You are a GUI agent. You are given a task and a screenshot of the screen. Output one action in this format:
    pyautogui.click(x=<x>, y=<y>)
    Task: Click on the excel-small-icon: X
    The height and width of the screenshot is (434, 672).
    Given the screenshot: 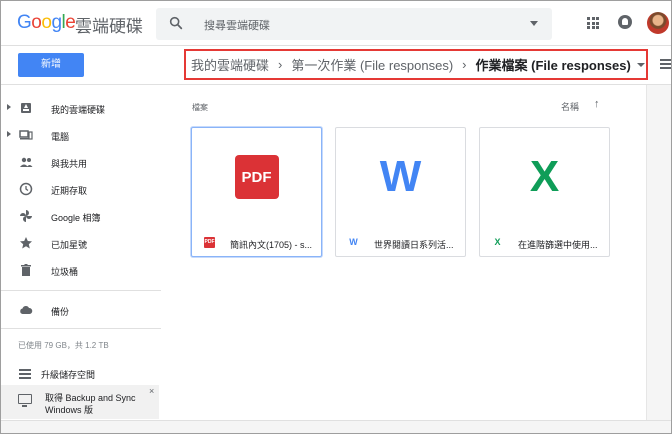 What is the action you would take?
    pyautogui.click(x=497, y=242)
    